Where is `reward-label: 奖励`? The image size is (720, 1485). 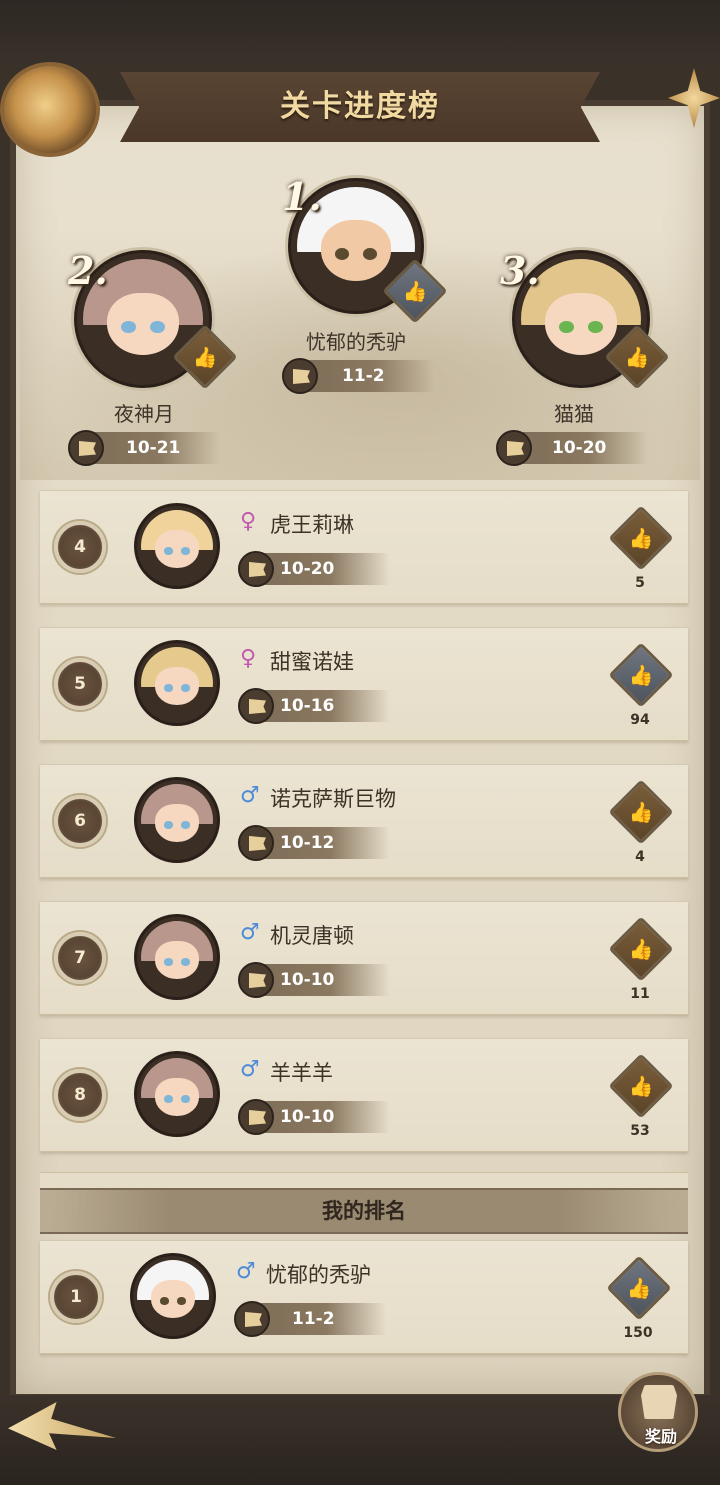
reward-label: 奖励 is located at coordinates (660, 1436).